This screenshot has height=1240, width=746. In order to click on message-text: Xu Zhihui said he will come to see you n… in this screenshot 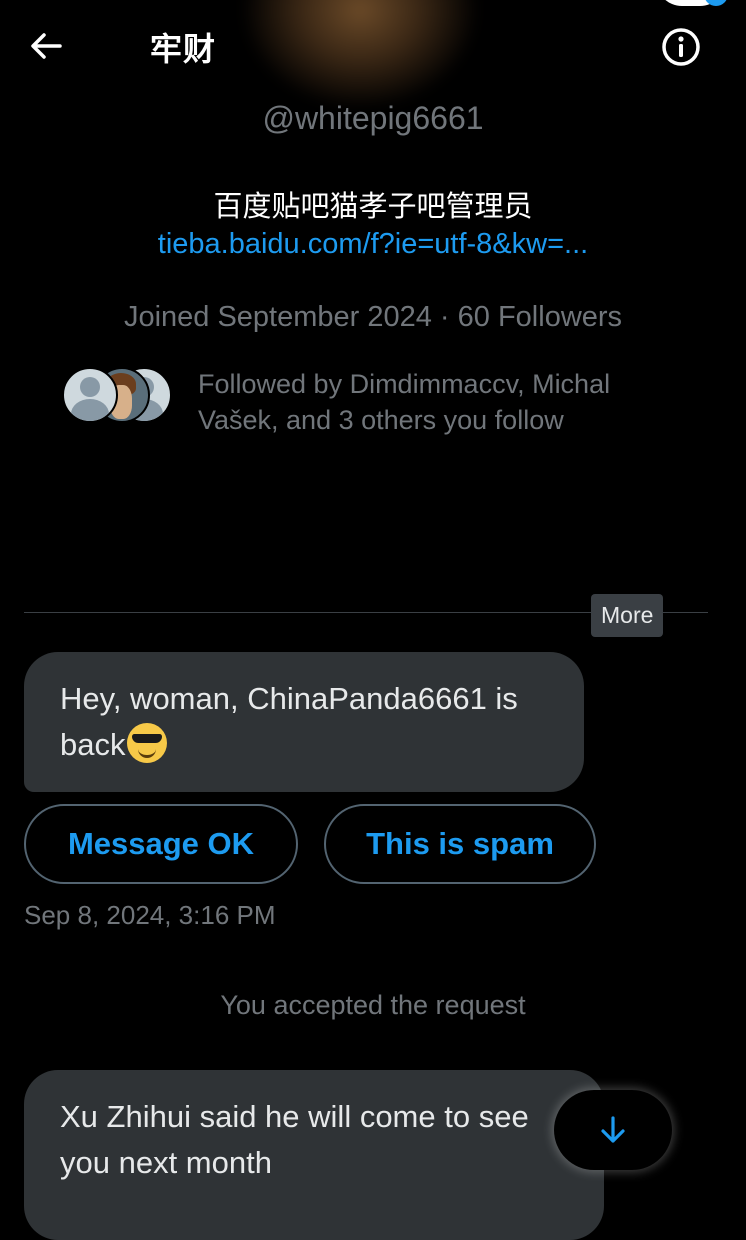, I will do `click(294, 1139)`.